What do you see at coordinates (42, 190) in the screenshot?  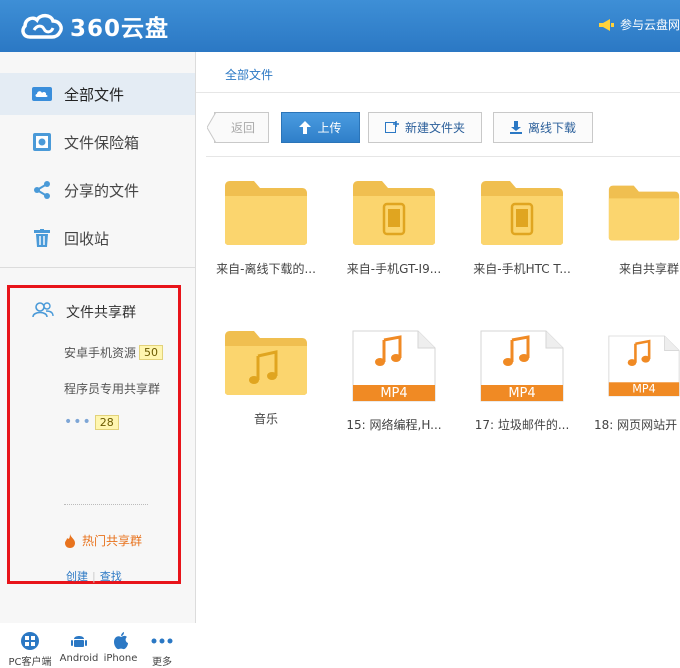 I see `share-icon` at bounding box center [42, 190].